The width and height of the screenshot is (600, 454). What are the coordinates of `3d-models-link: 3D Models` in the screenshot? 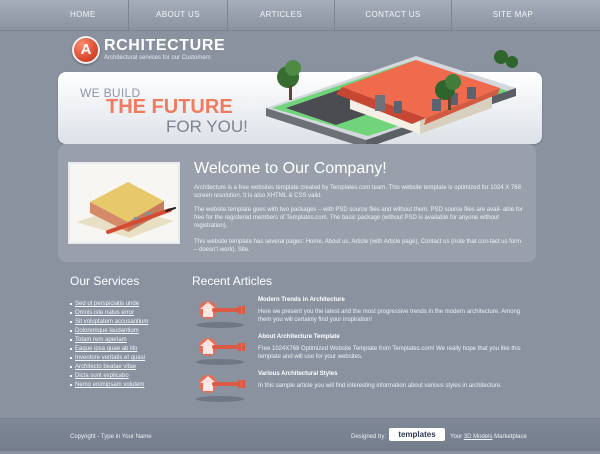 It's located at (478, 437).